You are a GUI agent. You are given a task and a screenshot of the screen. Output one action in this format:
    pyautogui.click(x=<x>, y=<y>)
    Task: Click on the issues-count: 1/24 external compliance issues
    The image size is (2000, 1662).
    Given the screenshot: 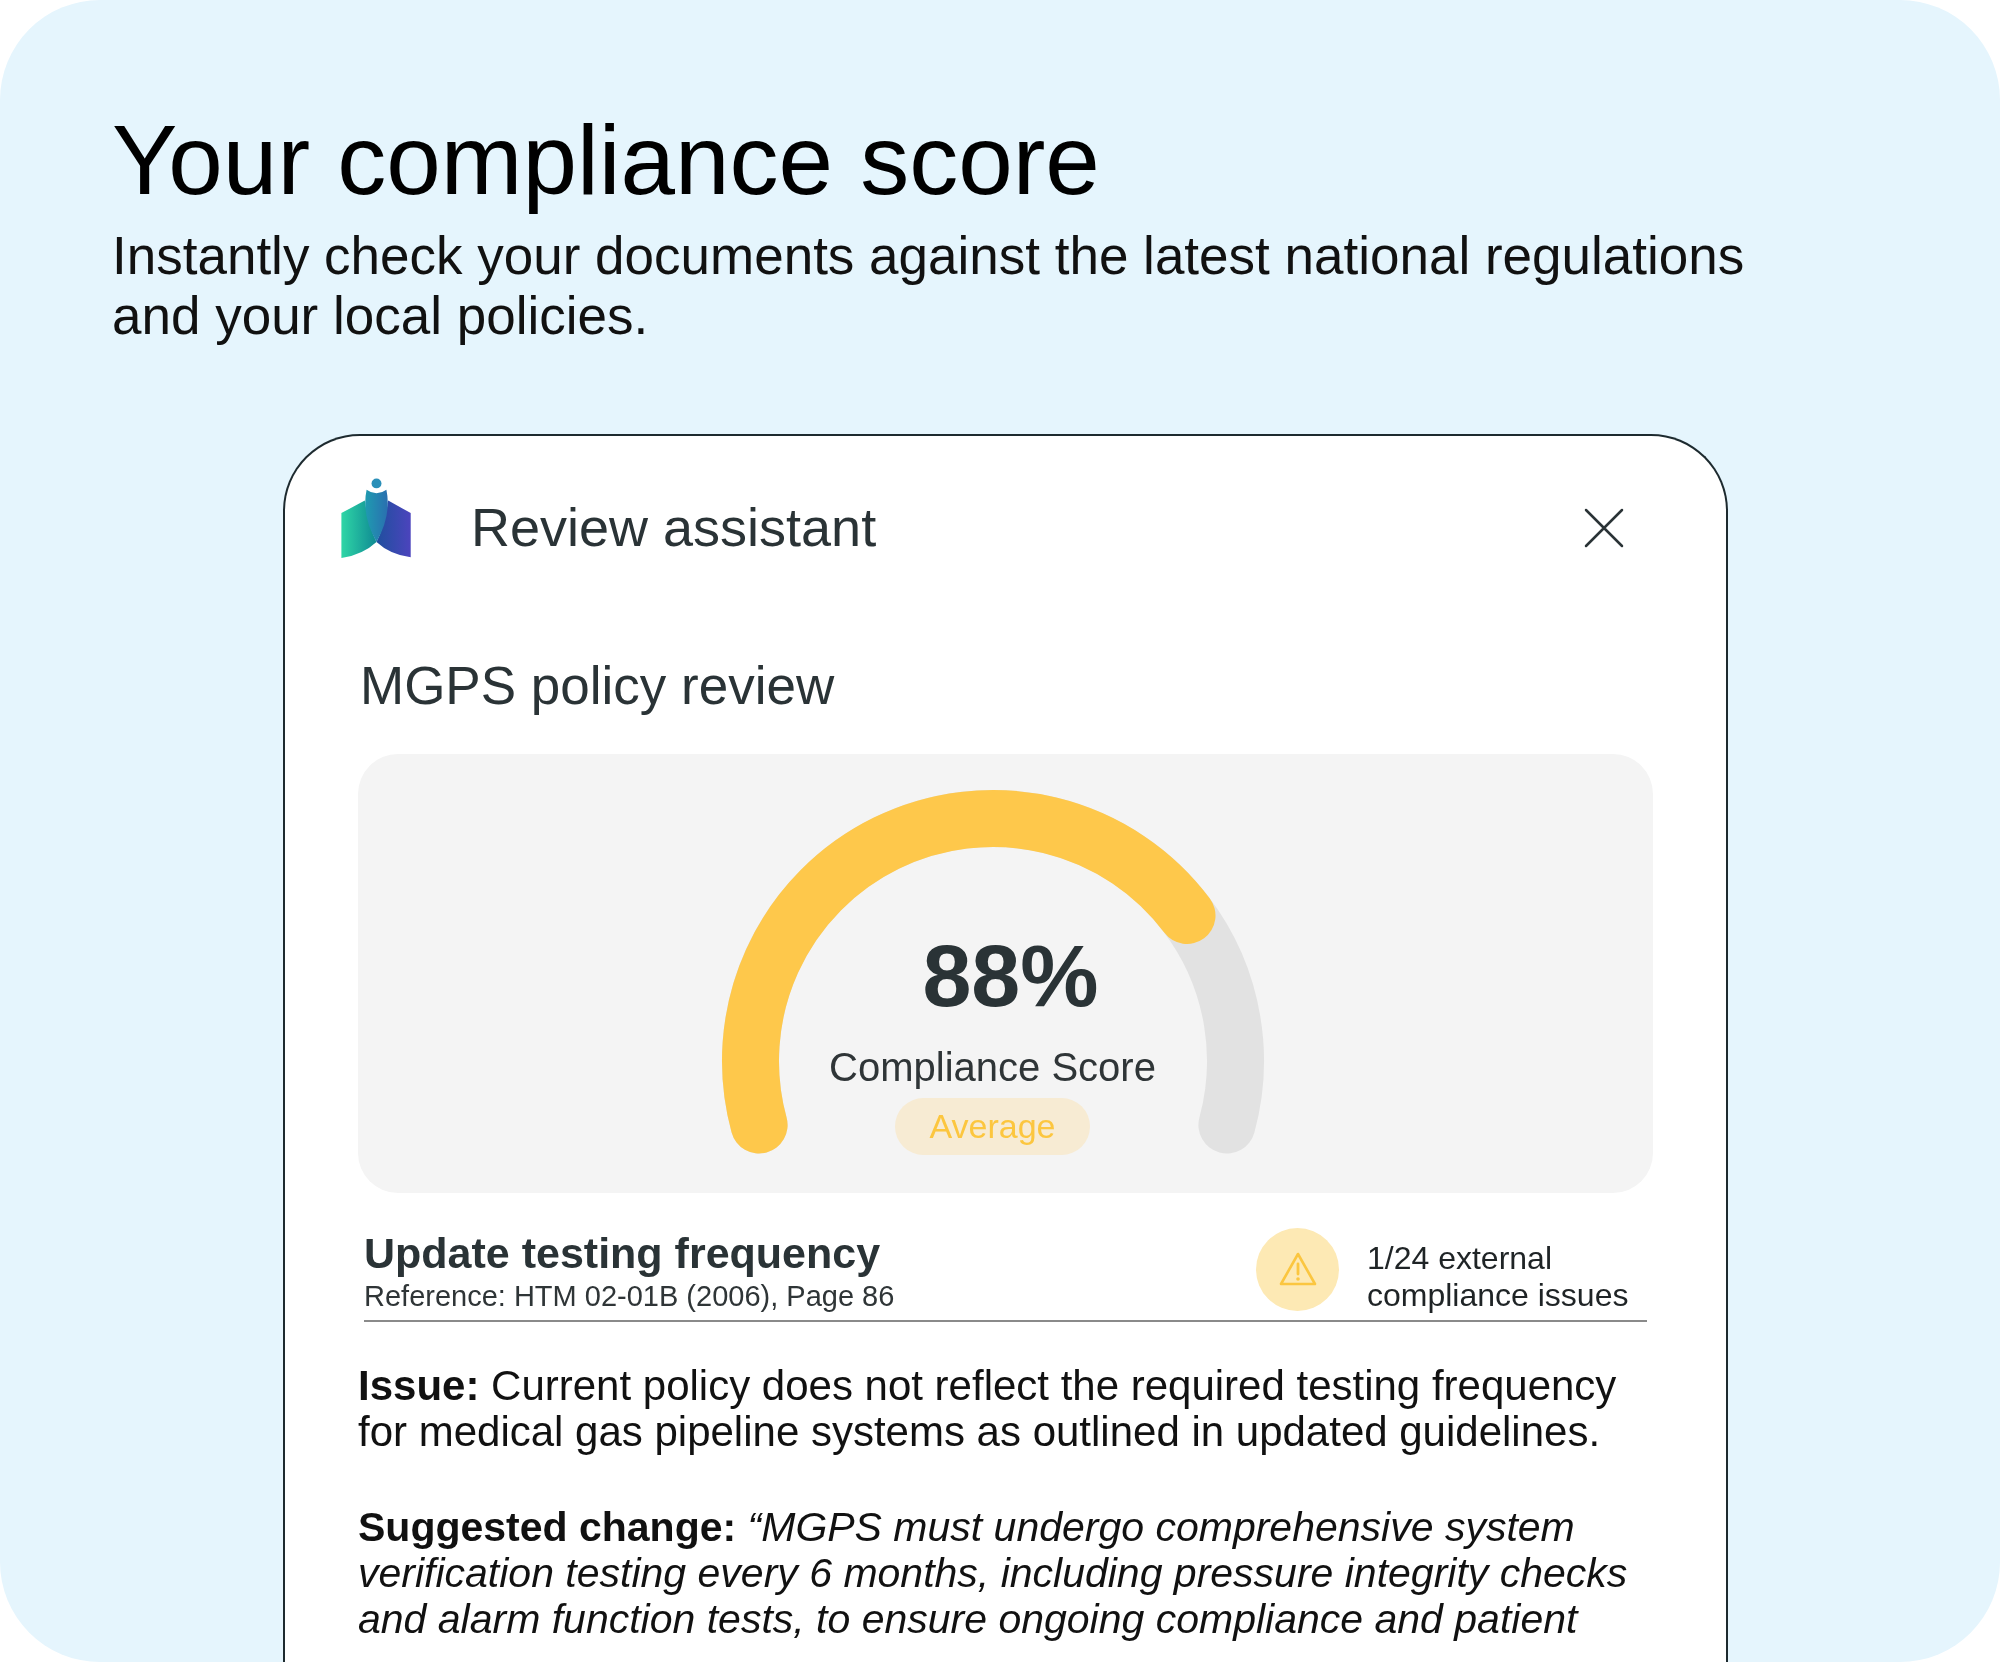 What is the action you would take?
    pyautogui.click(x=1498, y=1276)
    